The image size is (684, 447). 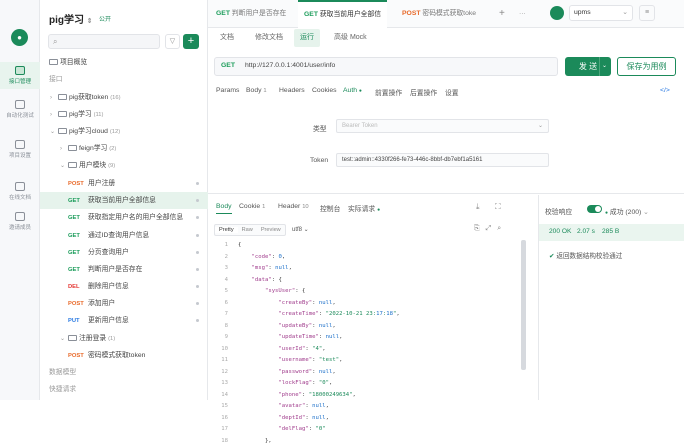 I want to click on more-tabs-icon: ···, so click(x=522, y=14).